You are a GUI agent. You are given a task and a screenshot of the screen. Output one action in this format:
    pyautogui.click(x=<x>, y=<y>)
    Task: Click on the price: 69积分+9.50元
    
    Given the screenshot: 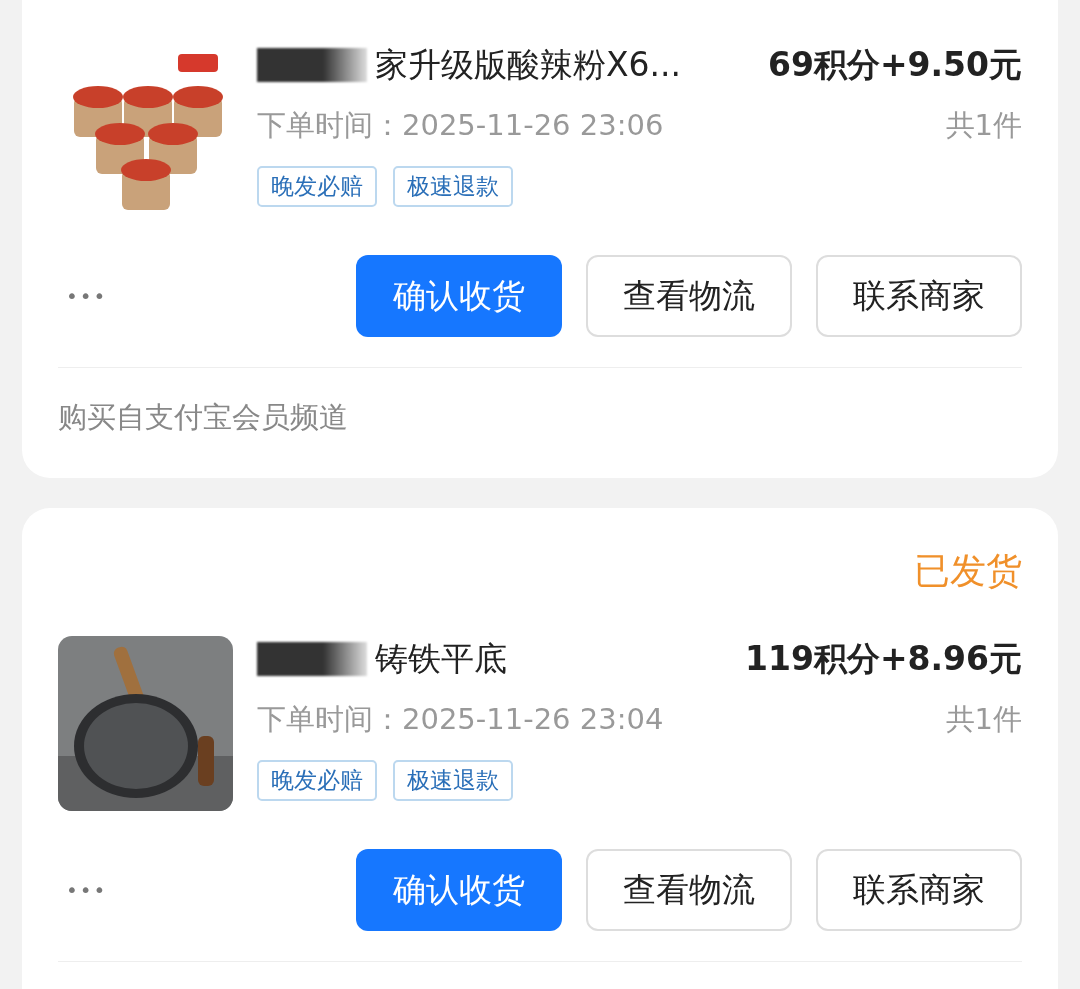 What is the action you would take?
    pyautogui.click(x=895, y=64)
    